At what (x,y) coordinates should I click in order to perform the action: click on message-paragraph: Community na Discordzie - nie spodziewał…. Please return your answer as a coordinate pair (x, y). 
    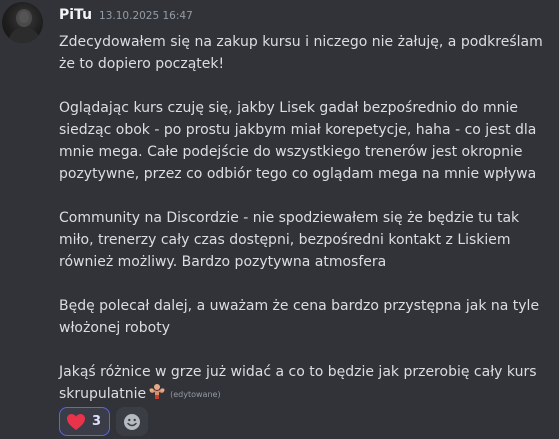
    Looking at the image, I should click on (289, 240).